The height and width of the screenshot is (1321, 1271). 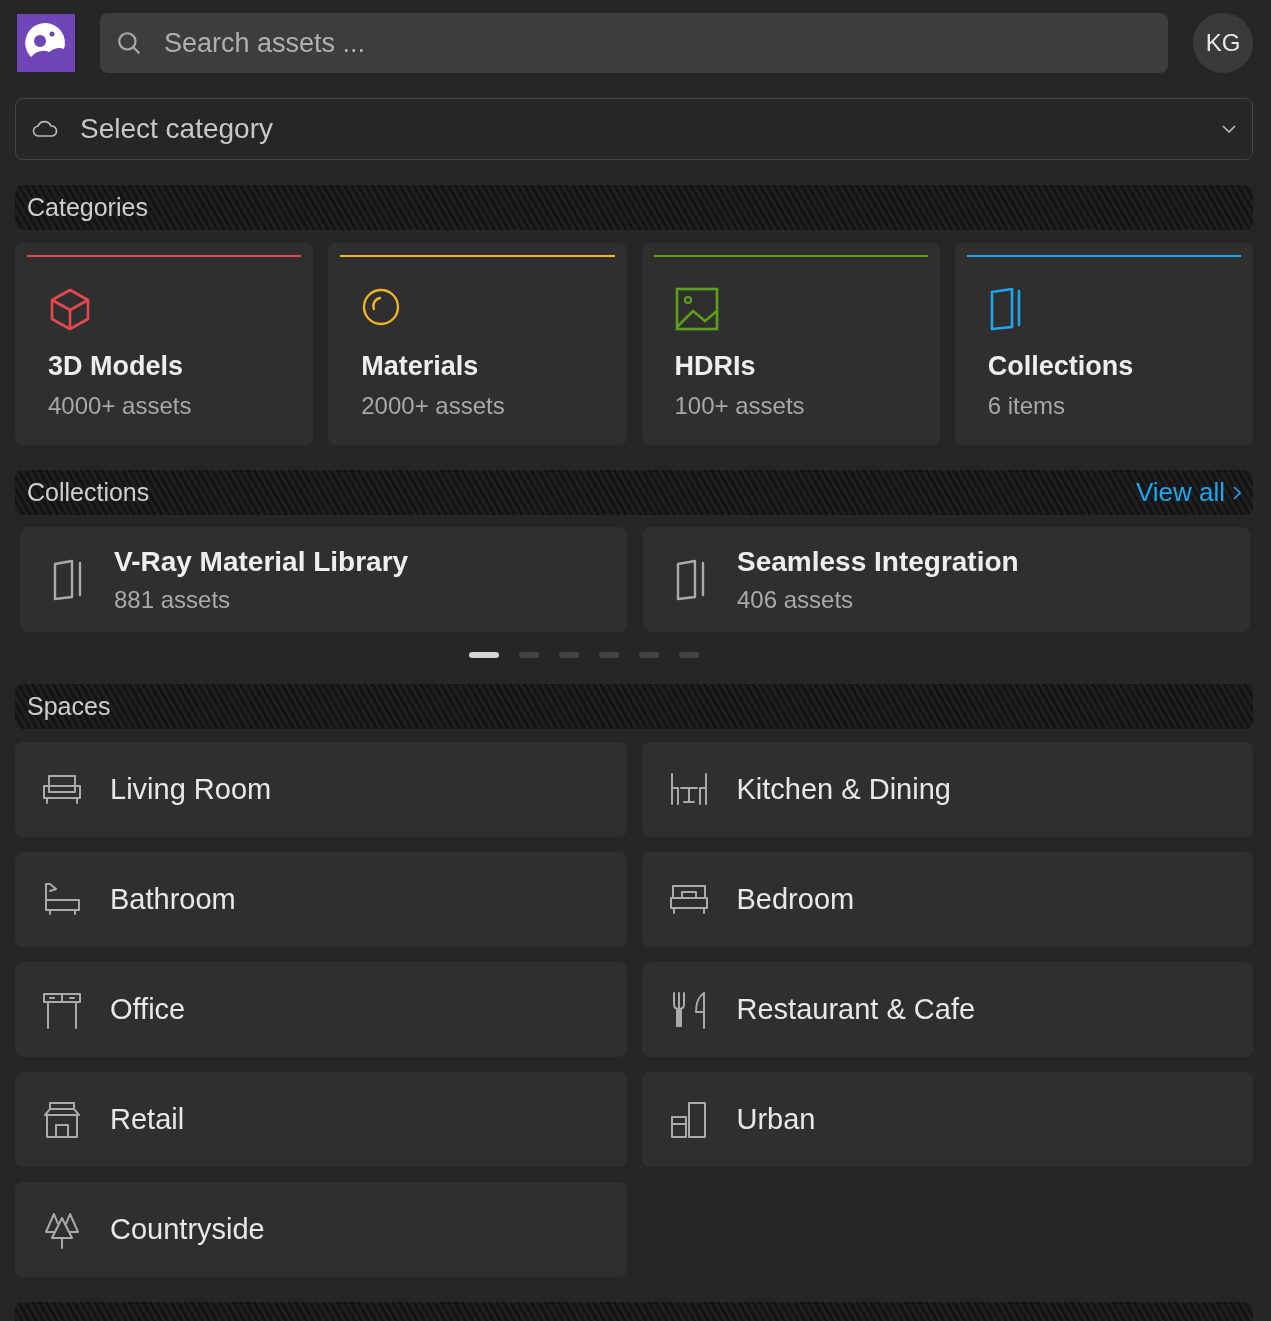 I want to click on category-count: 100+ assets, so click(x=740, y=406).